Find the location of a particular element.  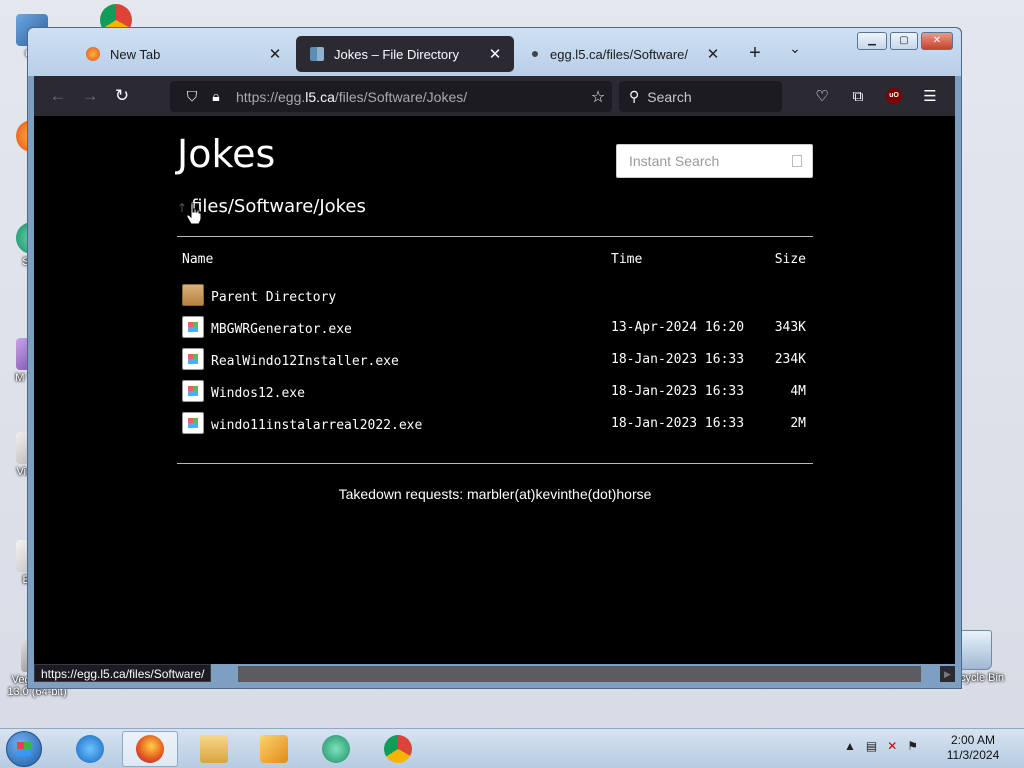

breadcrumb: ↑ files/Software/Jokes is located at coordinates (271, 206).